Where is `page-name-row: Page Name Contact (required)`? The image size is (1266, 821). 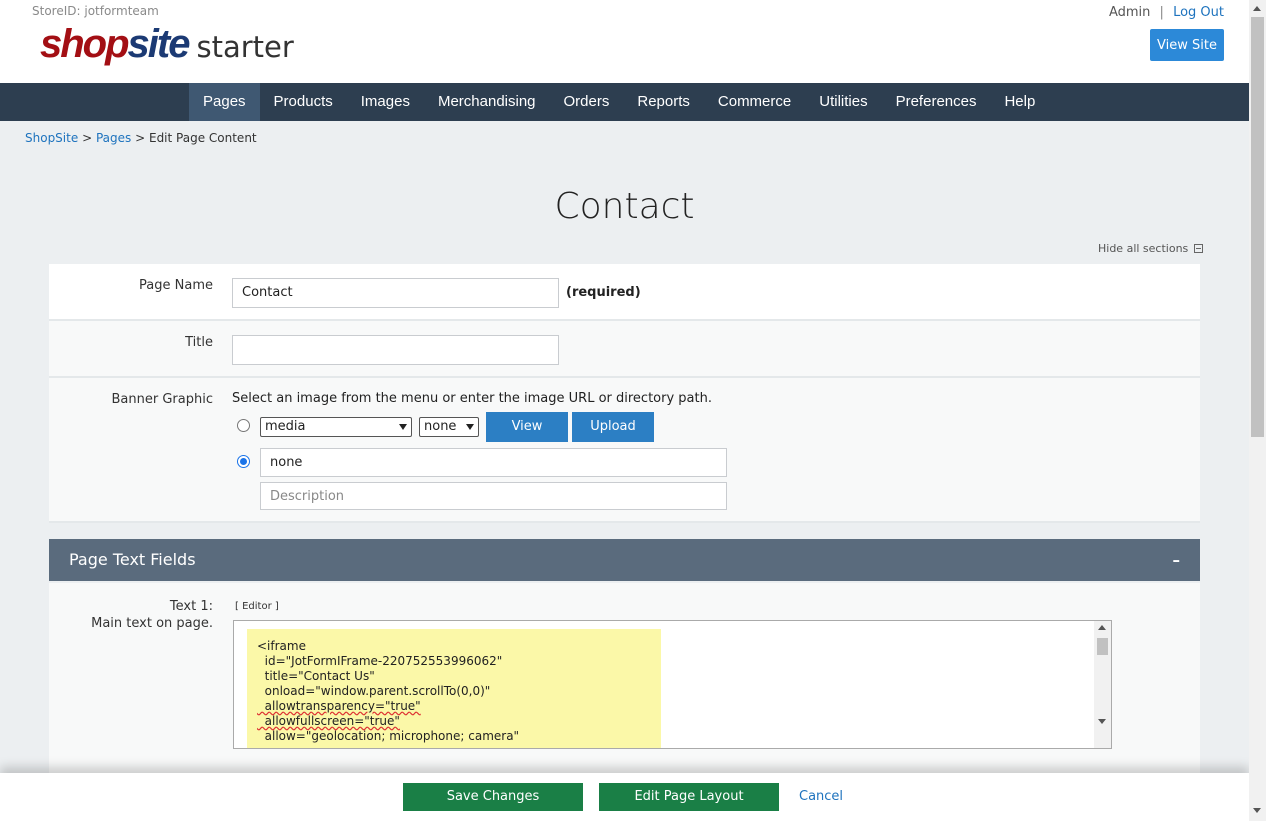
page-name-row: Page Name Contact (required) is located at coordinates (624, 292).